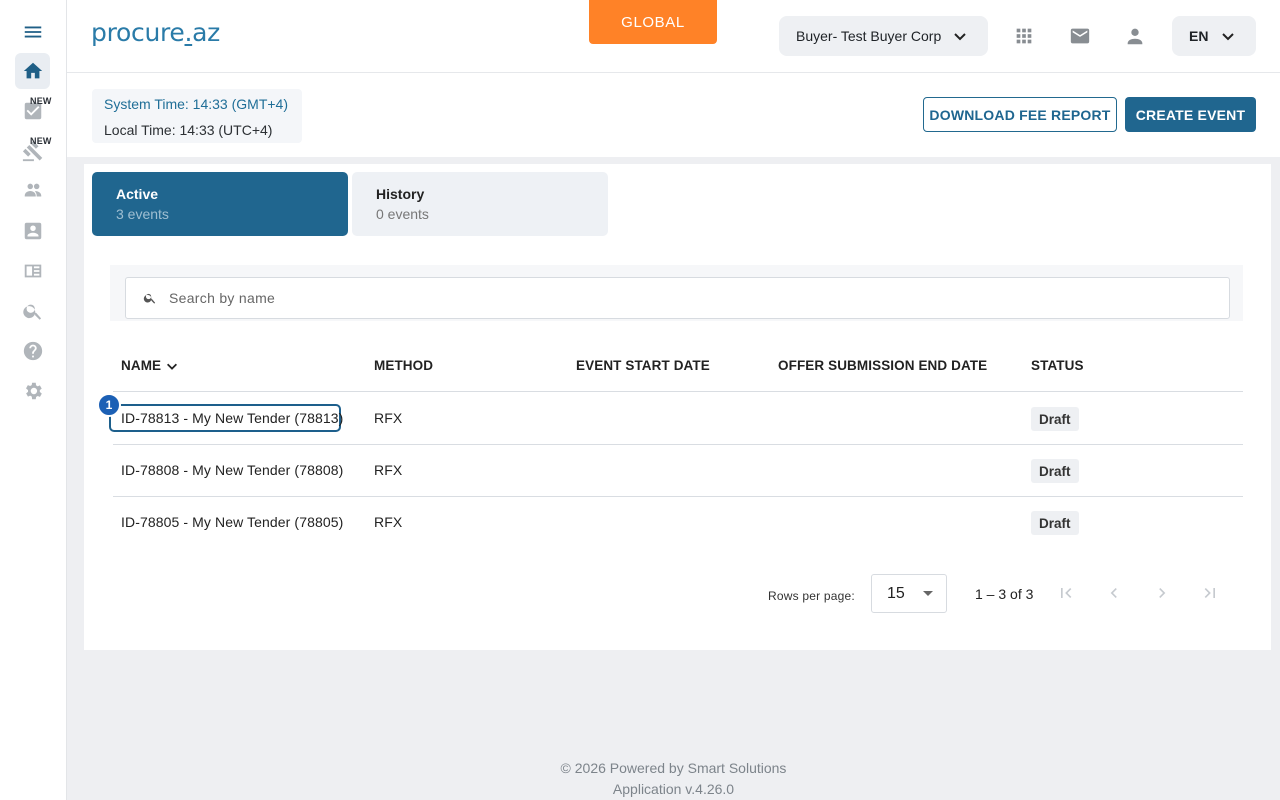 Image resolution: width=1280 pixels, height=800 pixels. What do you see at coordinates (32, 271) in the screenshot?
I see `catalog-icon` at bounding box center [32, 271].